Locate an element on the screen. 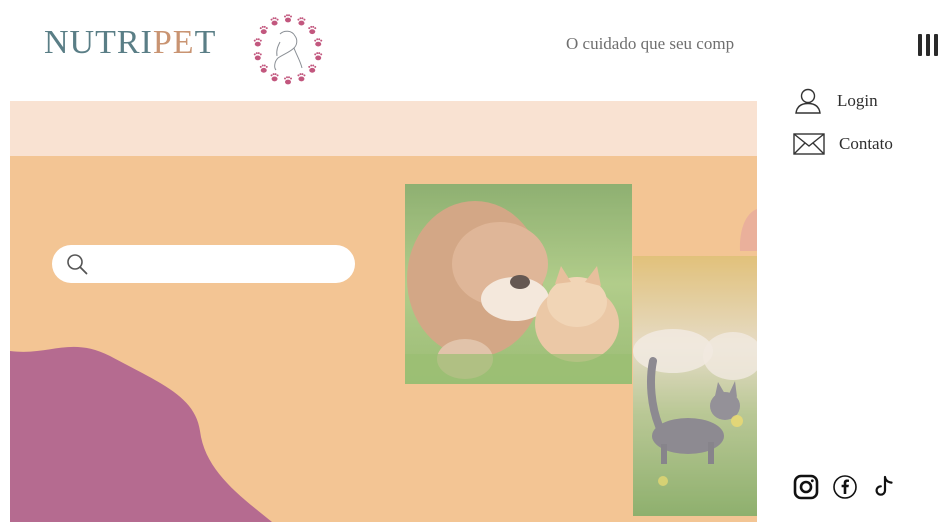  search-bar is located at coordinates (203, 264).